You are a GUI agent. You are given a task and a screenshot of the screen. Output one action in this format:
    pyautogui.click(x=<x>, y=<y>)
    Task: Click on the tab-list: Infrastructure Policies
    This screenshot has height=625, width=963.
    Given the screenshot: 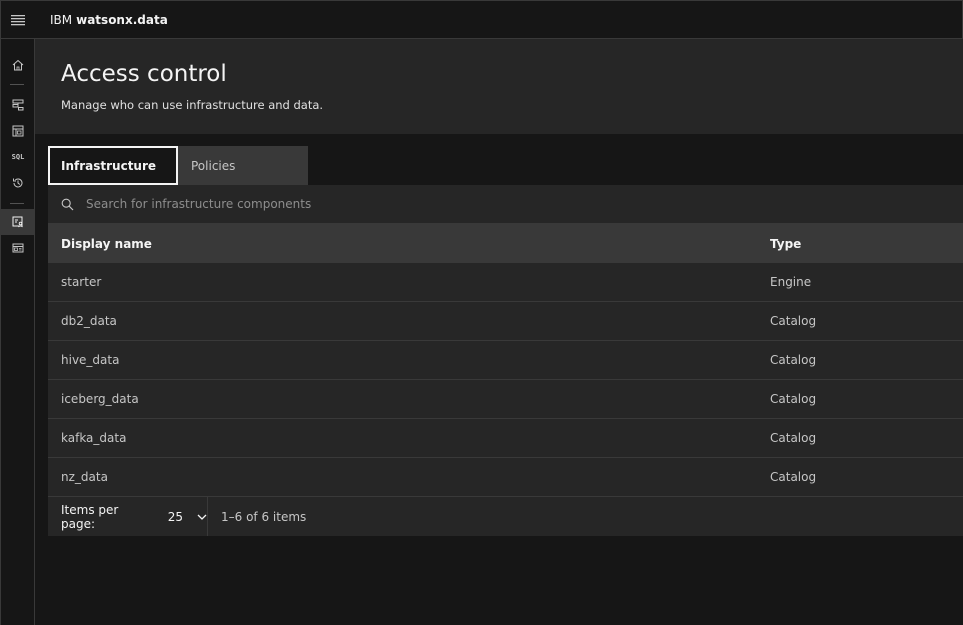 What is the action you would take?
    pyautogui.click(x=178, y=165)
    